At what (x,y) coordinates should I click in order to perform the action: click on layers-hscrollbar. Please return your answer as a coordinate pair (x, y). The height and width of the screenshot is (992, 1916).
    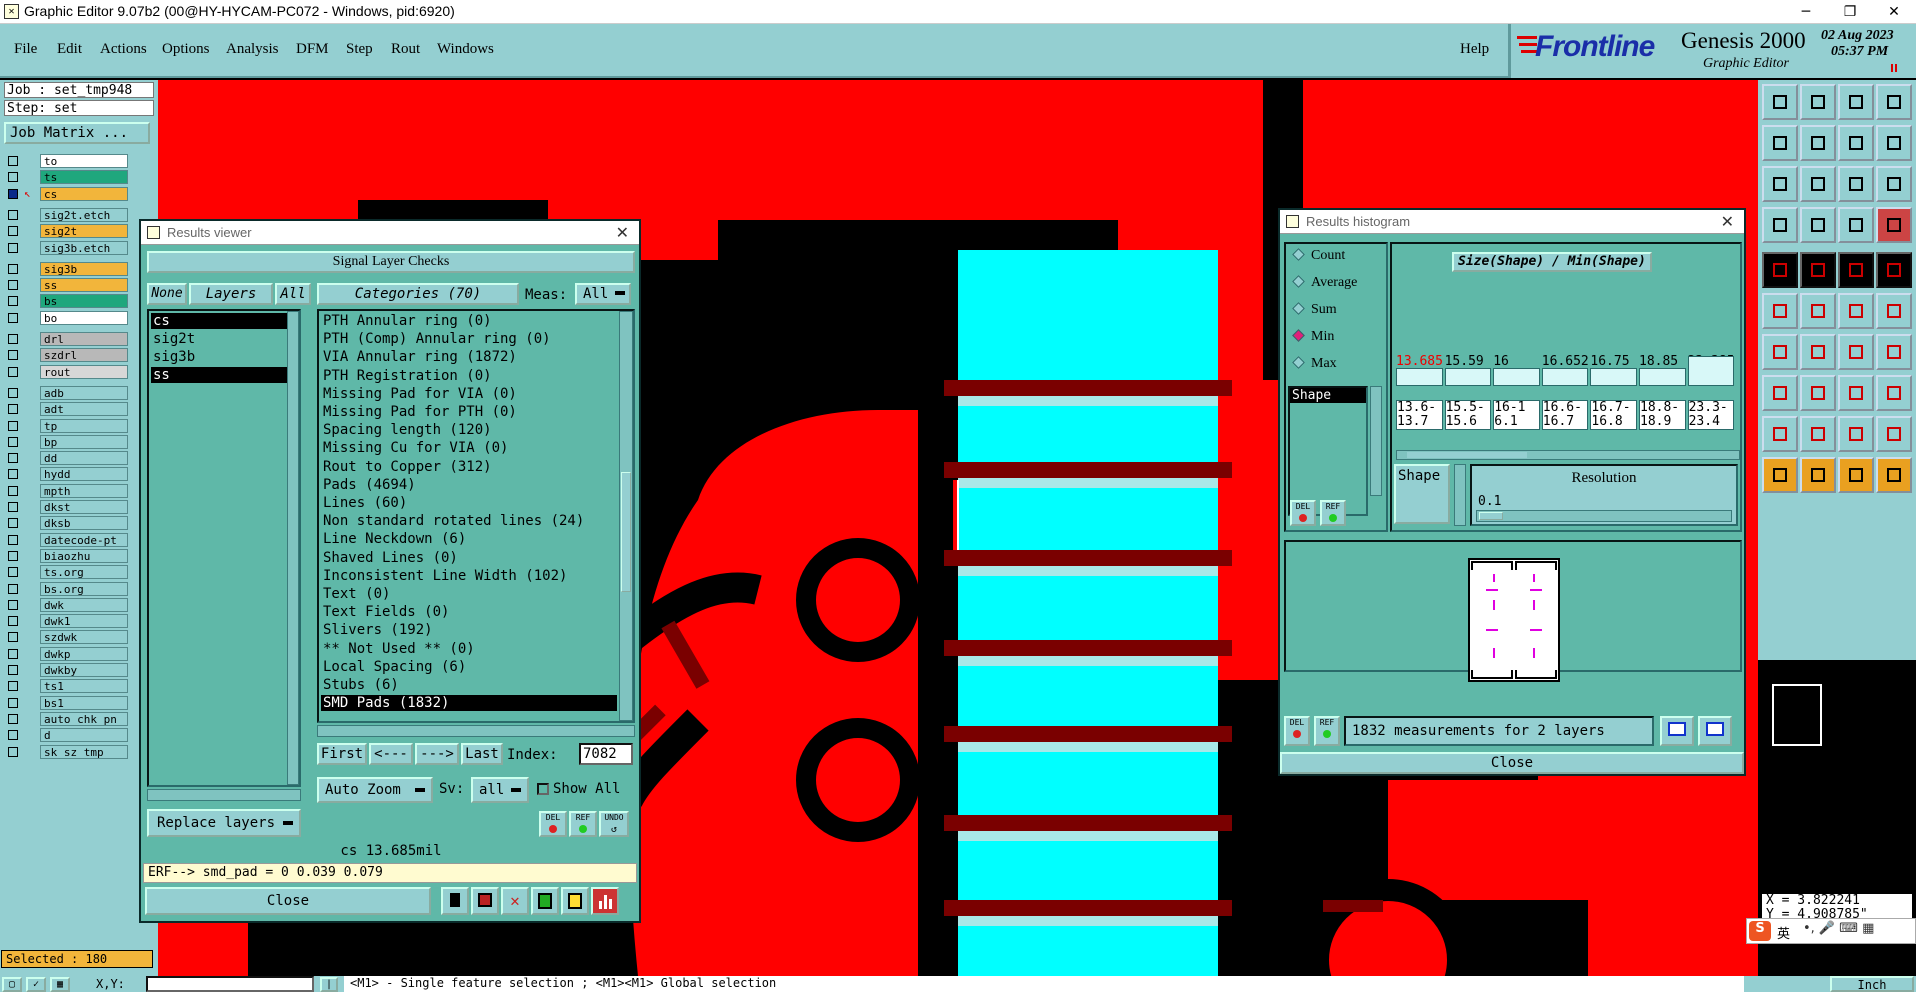
    Looking at the image, I should click on (224, 795).